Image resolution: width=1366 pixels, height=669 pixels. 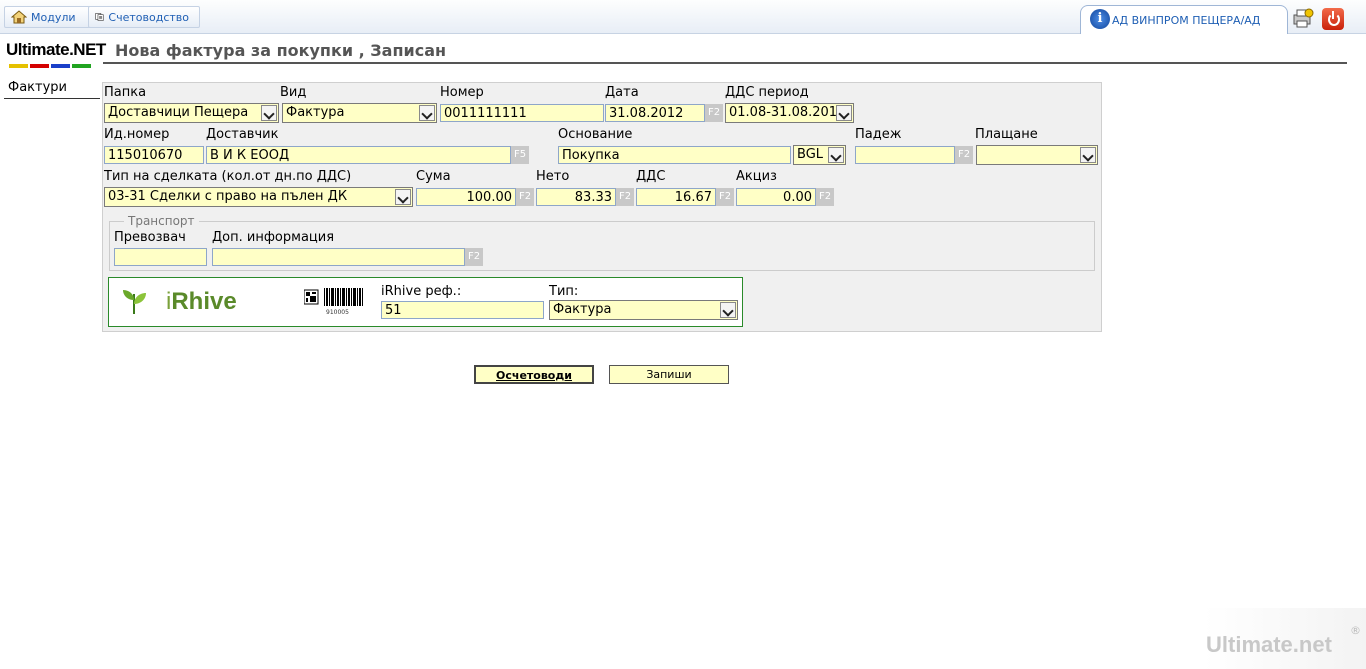 I want to click on id-number-input: 115010670, so click(x=154, y=155).